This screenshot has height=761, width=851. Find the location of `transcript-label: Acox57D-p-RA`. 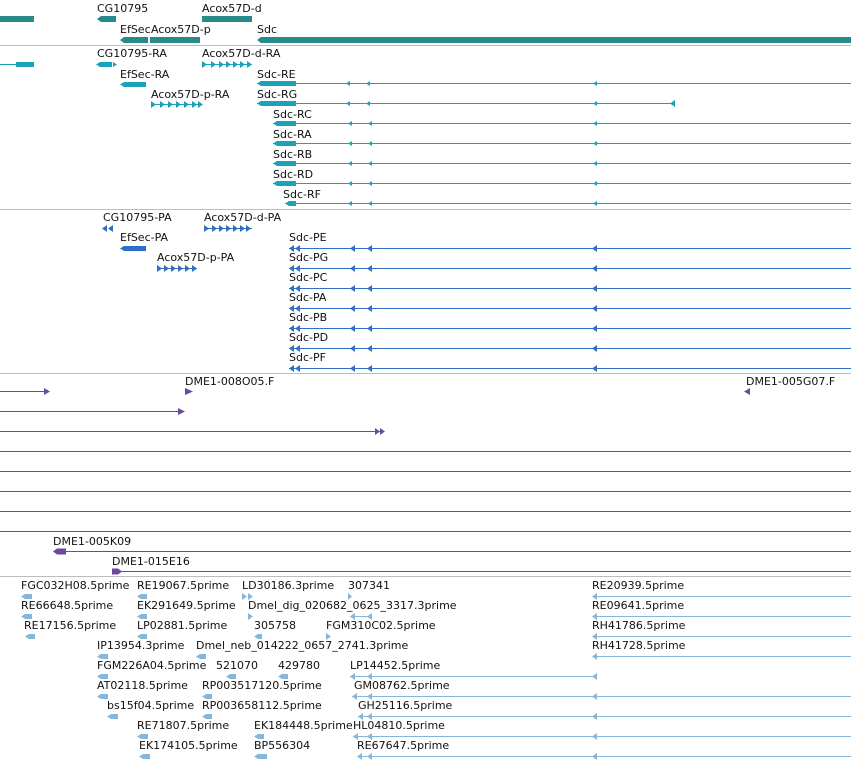

transcript-label: Acox57D-p-RA is located at coordinates (190, 94).